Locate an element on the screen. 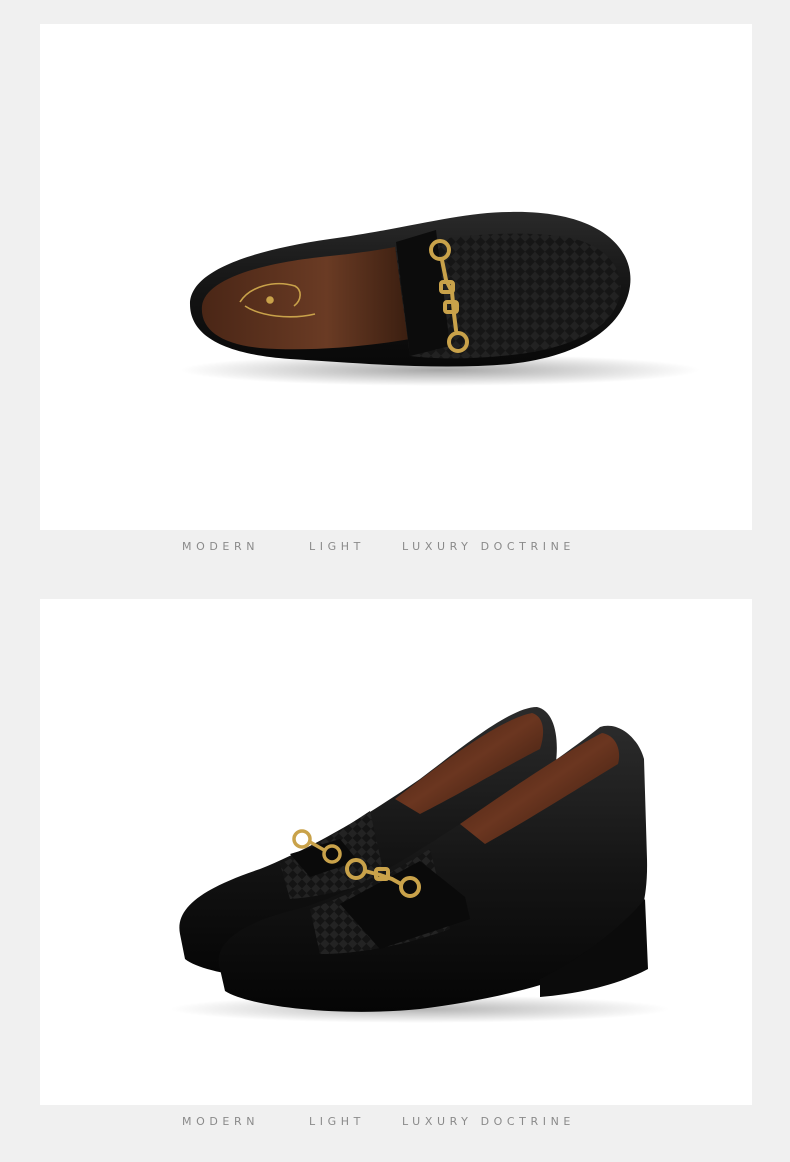 The width and height of the screenshot is (790, 1162). shoe-lining is located at coordinates (305, 298).